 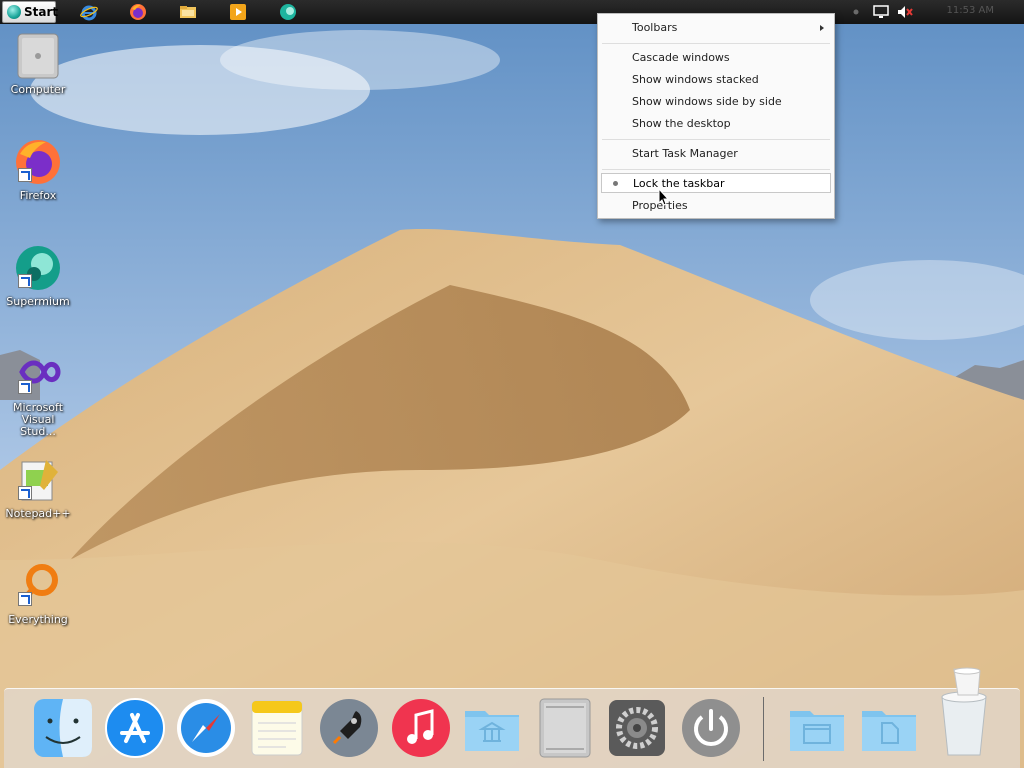 What do you see at coordinates (38, 170) in the screenshot?
I see `desktop-icon-firefox: Firefox` at bounding box center [38, 170].